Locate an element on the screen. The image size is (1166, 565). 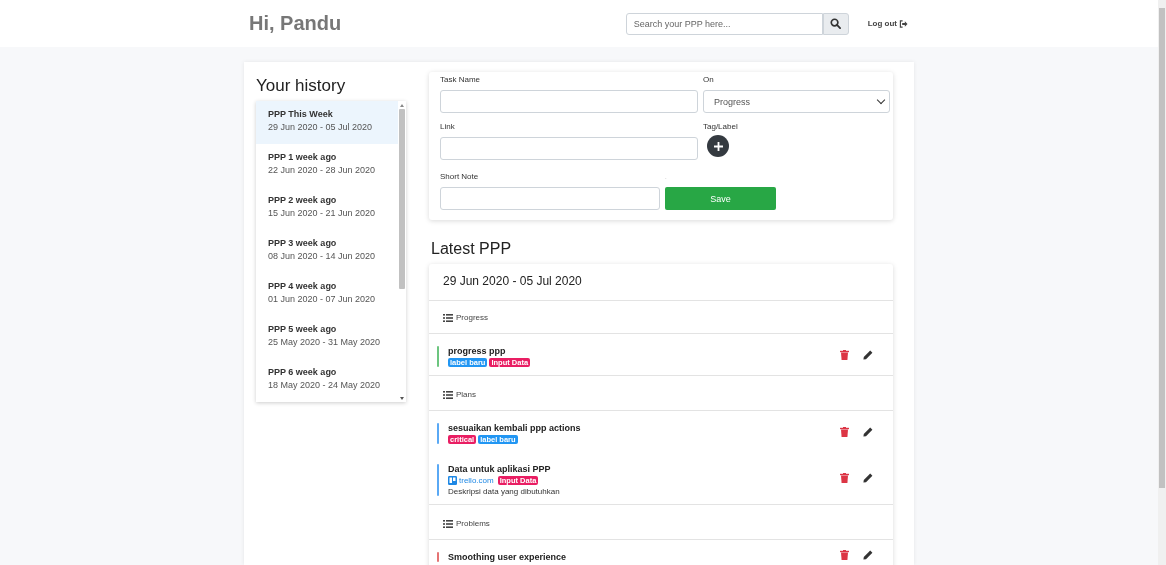
scroll-up-icon is located at coordinates (402, 105).